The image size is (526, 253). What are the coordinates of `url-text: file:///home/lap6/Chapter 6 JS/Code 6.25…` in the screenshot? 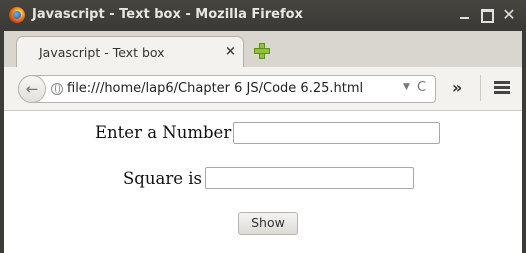 It's located at (215, 88).